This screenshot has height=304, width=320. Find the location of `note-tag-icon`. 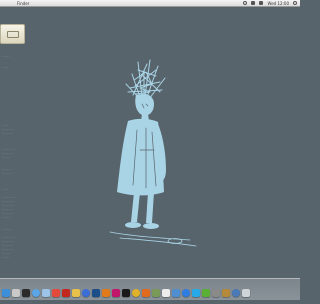

note-tag-icon is located at coordinates (12, 34).